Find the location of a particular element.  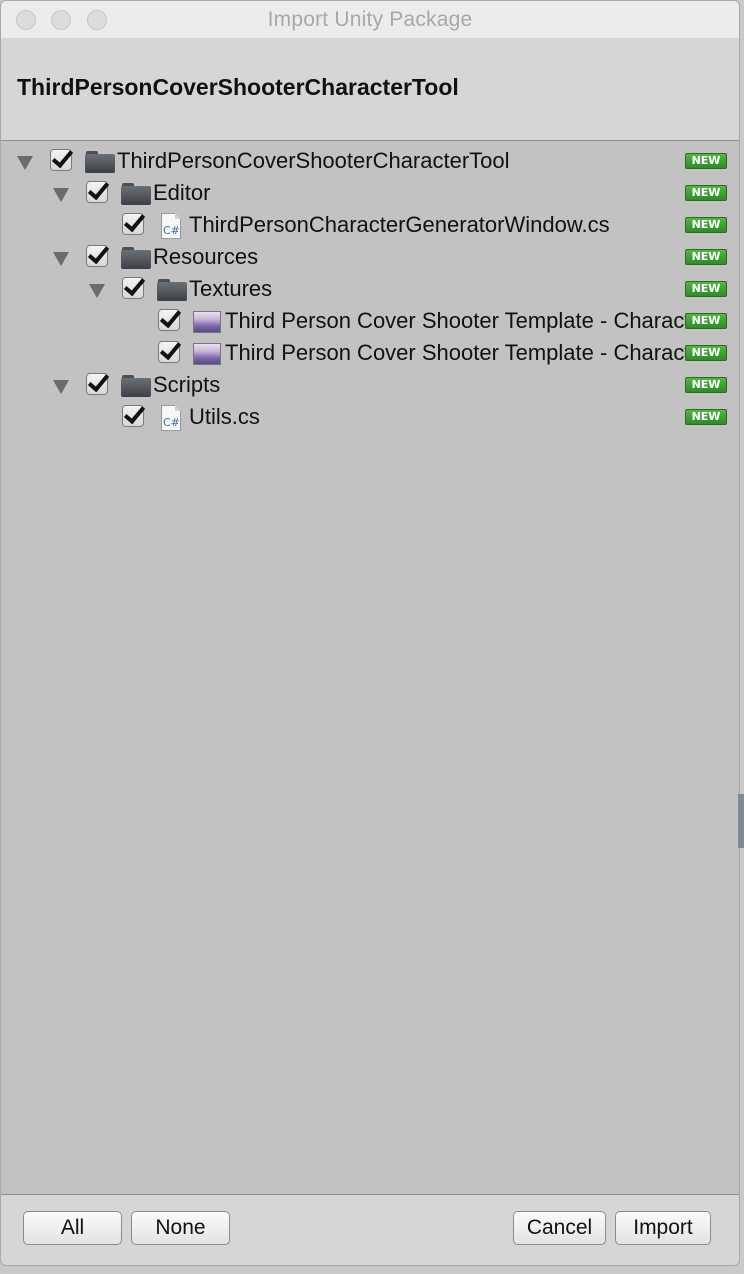

select-all-button: All is located at coordinates (72, 1228).